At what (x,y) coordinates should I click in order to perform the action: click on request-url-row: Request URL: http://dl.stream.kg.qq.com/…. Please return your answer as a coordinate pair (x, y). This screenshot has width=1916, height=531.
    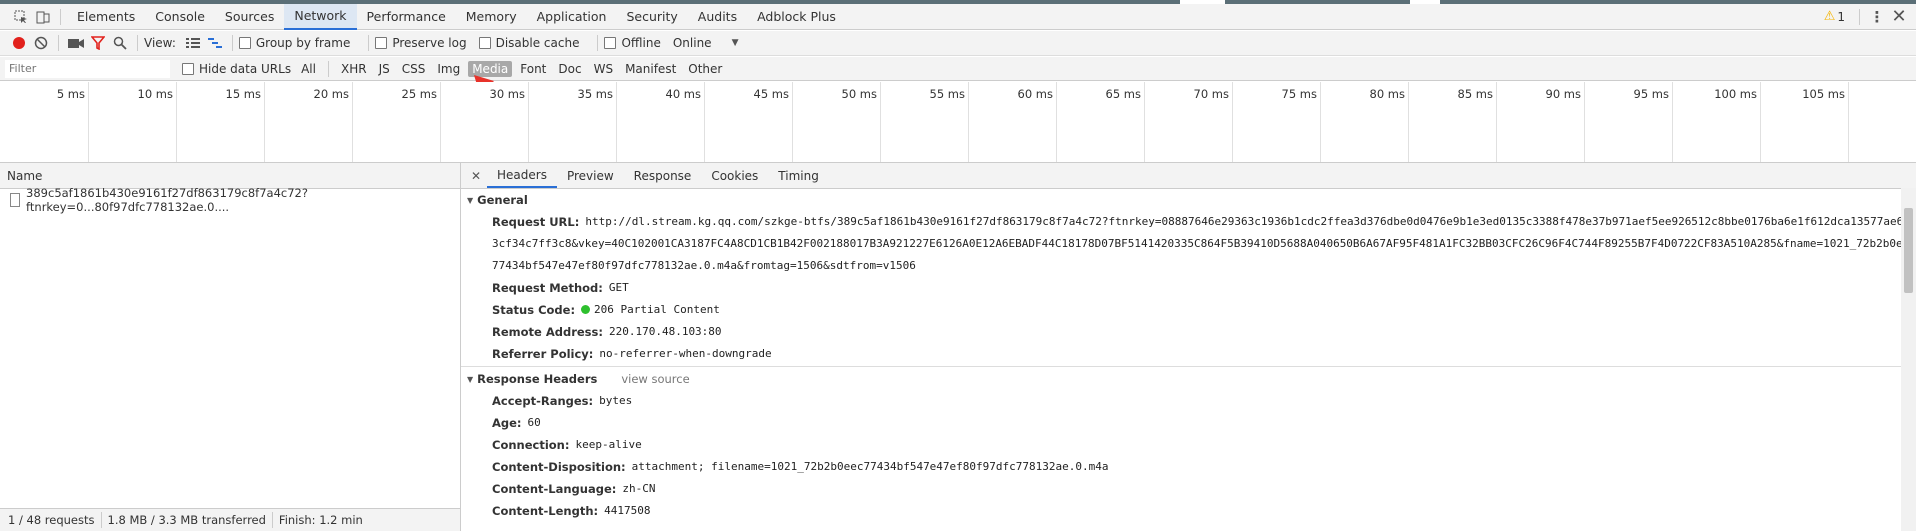
    Looking at the image, I should click on (1191, 222).